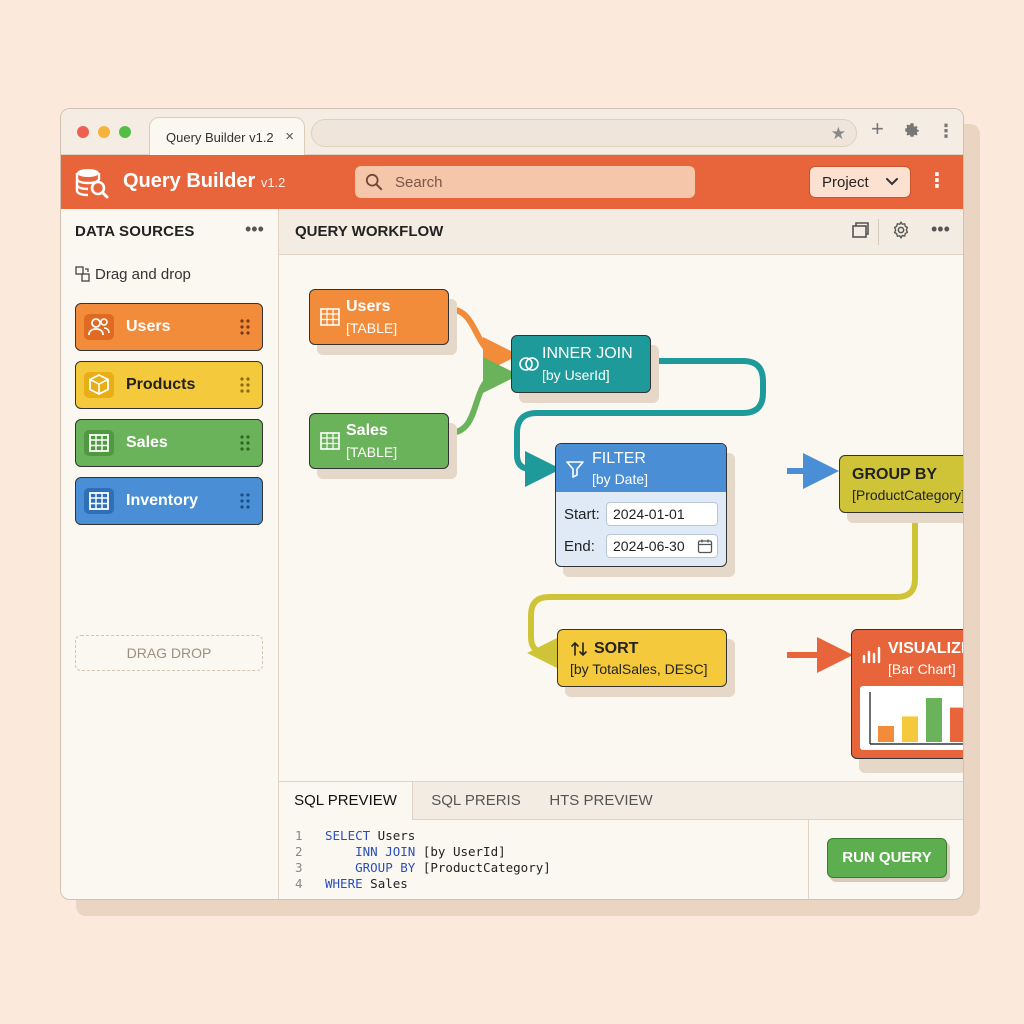 The image size is (1024, 1024). I want to click on workflow-settings-gear-icon, so click(901, 230).